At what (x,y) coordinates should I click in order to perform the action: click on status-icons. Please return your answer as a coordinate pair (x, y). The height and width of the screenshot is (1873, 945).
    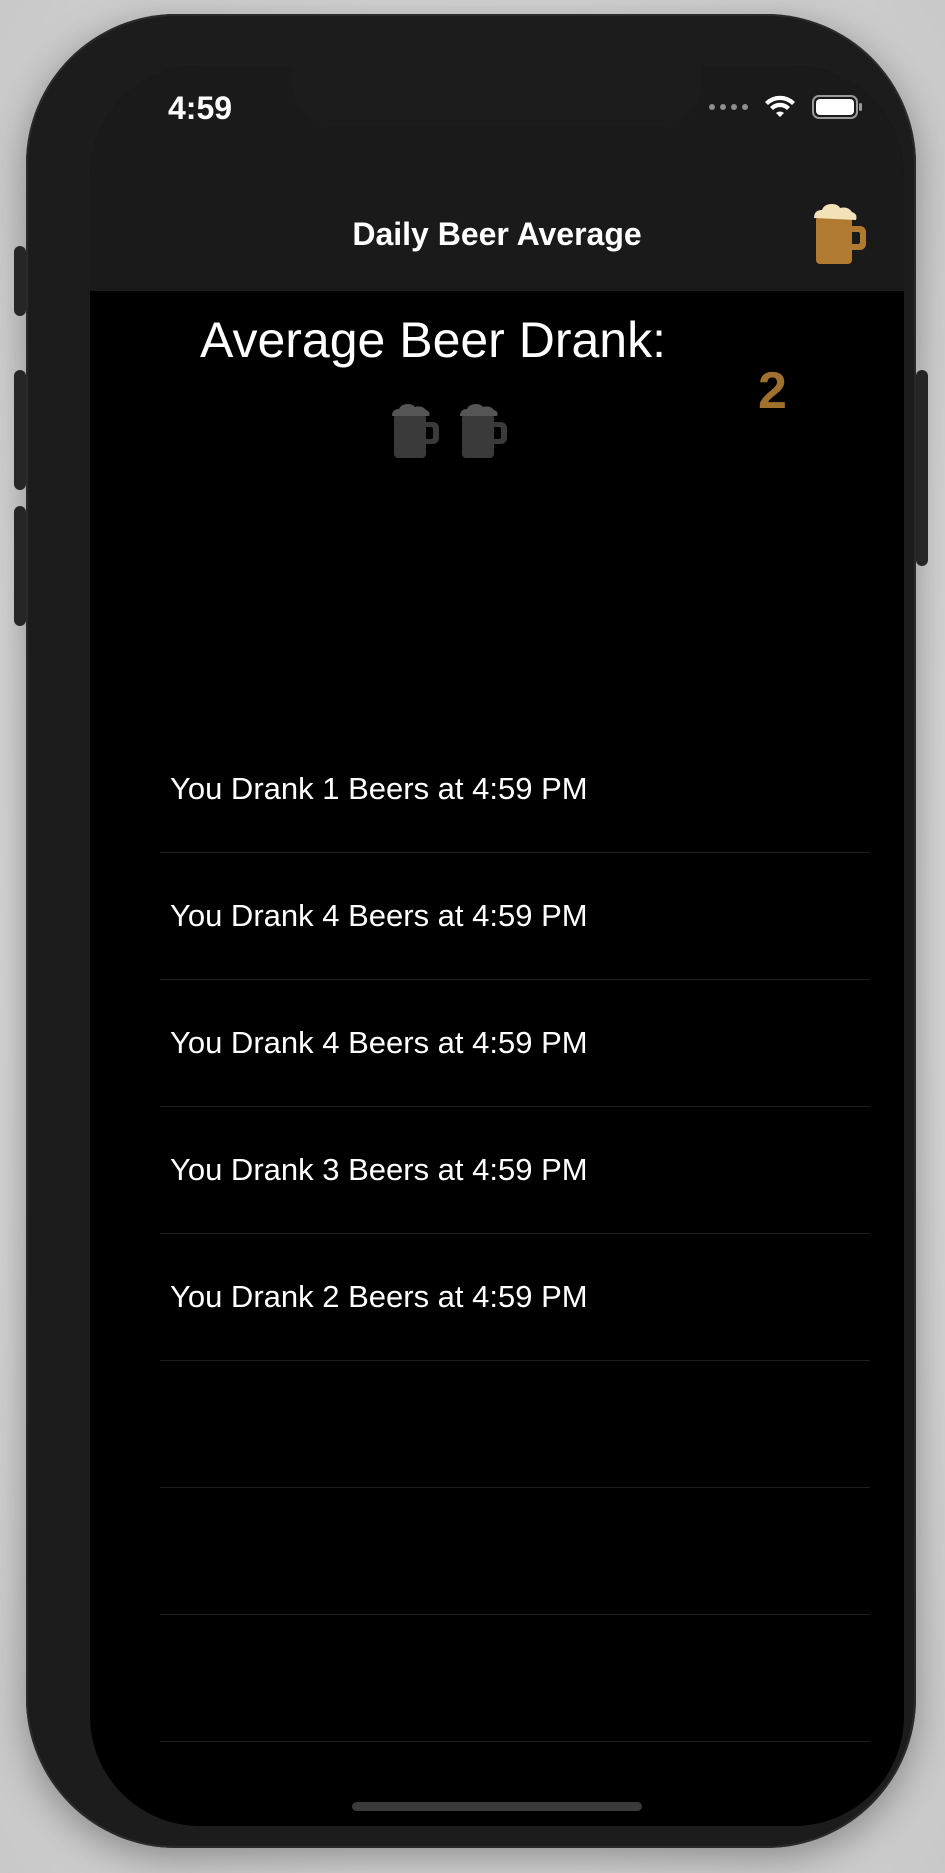
    Looking at the image, I should click on (786, 107).